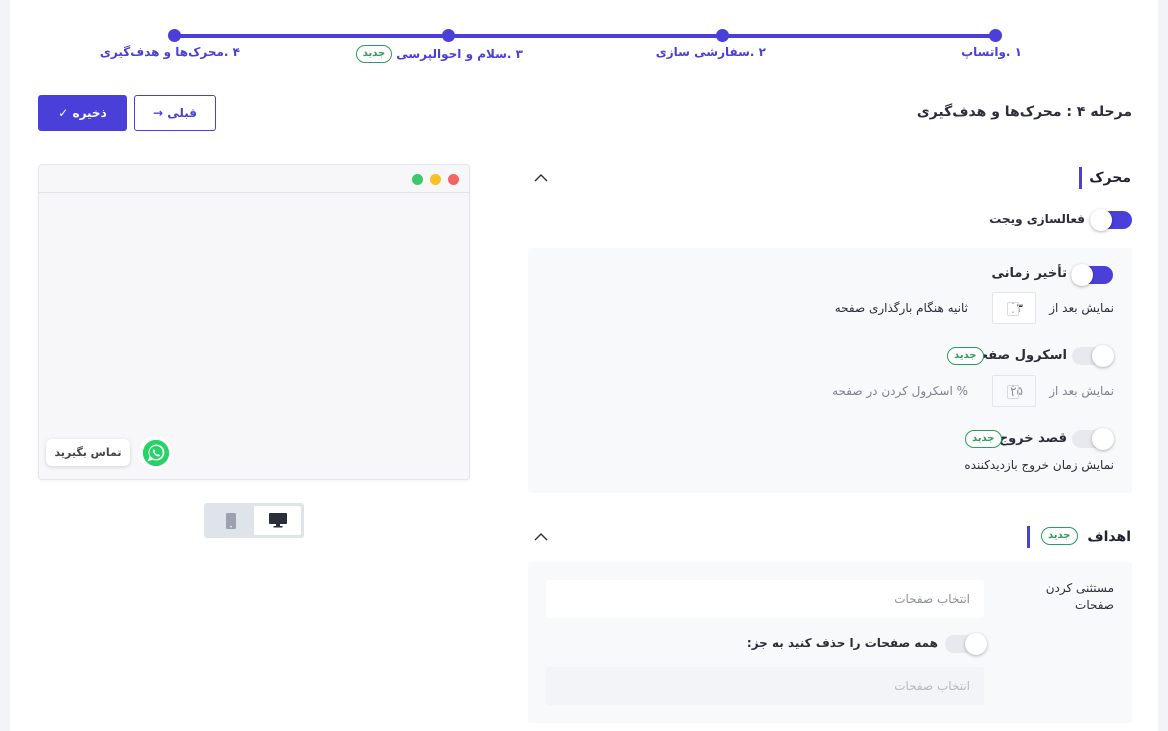 Image resolution: width=1168 pixels, height=731 pixels. Describe the element at coordinates (435, 179) in the screenshot. I see `minimize-dot-icon` at that location.